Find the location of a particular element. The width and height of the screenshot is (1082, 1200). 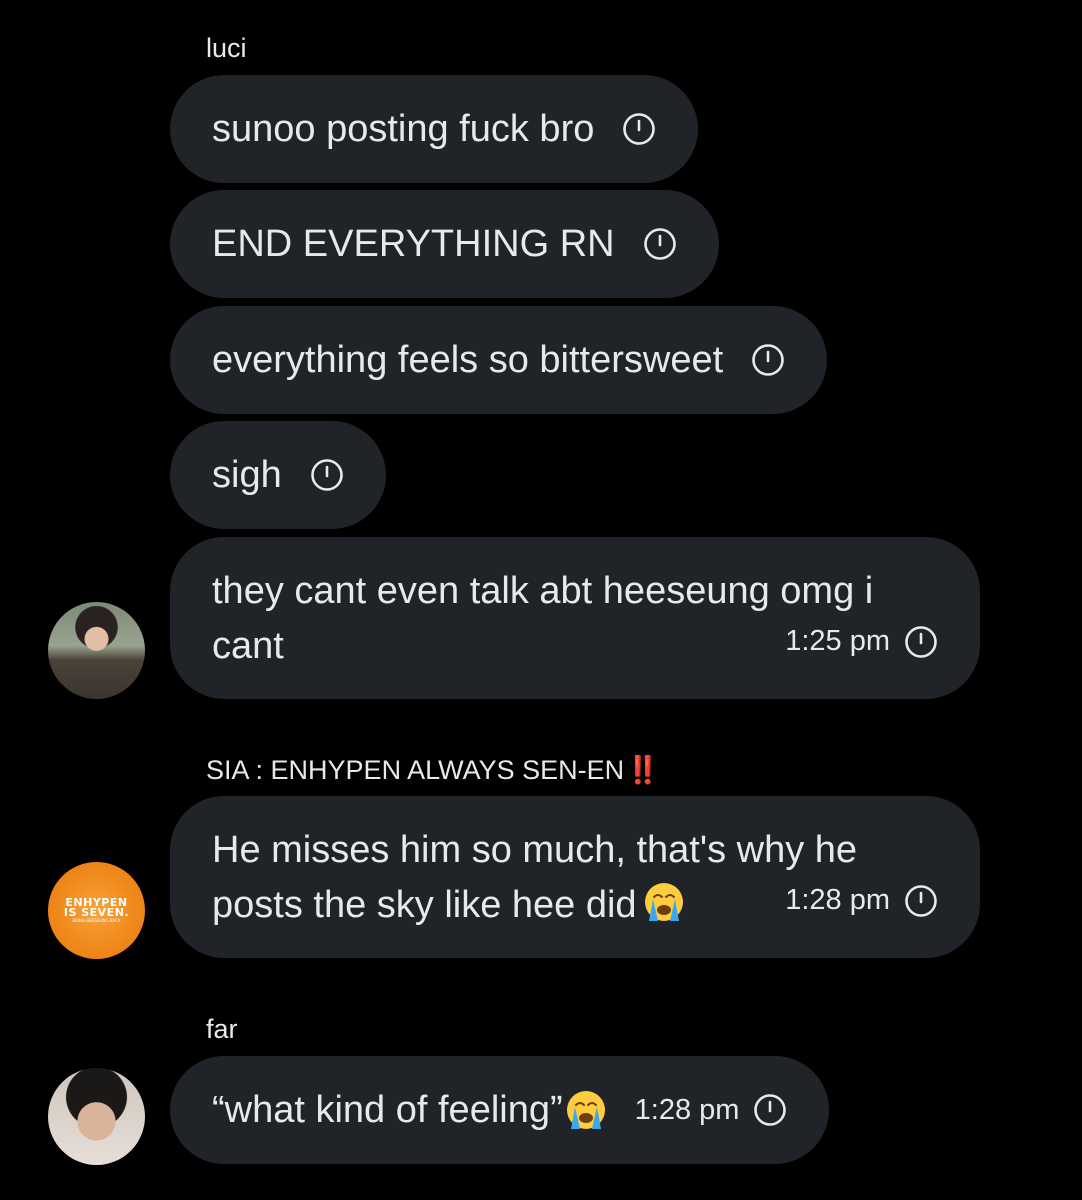

message-text-line: they cant even talk abt heeseung omg i is located at coordinates (543, 591).